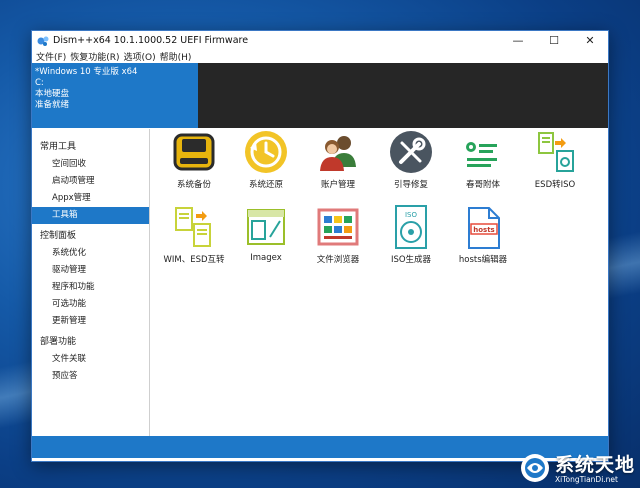 This screenshot has height=488, width=640. Describe the element at coordinates (483, 260) in the screenshot. I see `tool-label: hosts编辑器` at that location.